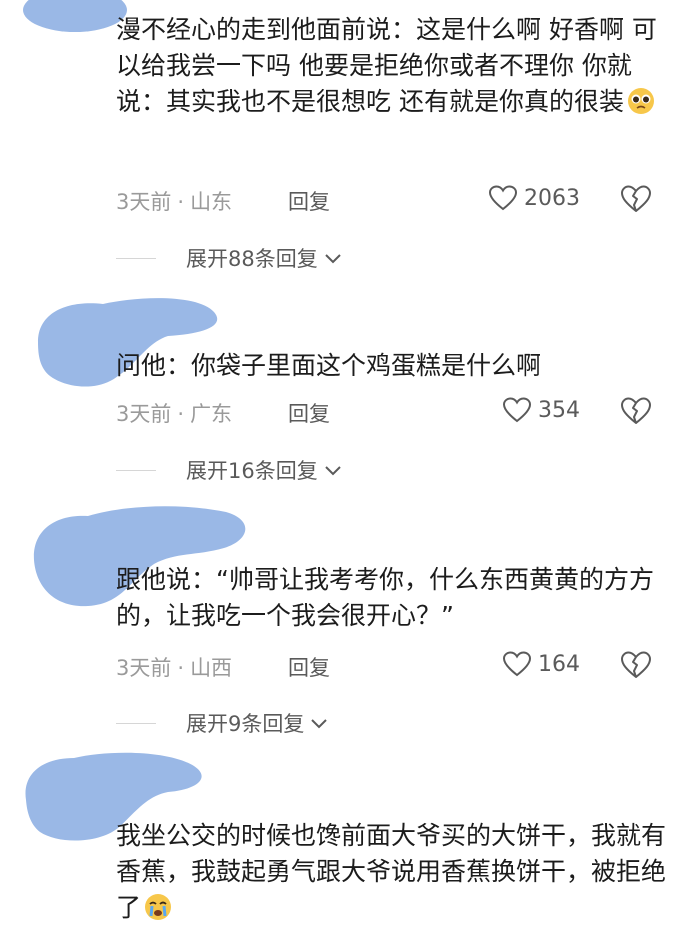  I want to click on like-count: 354, so click(559, 410).